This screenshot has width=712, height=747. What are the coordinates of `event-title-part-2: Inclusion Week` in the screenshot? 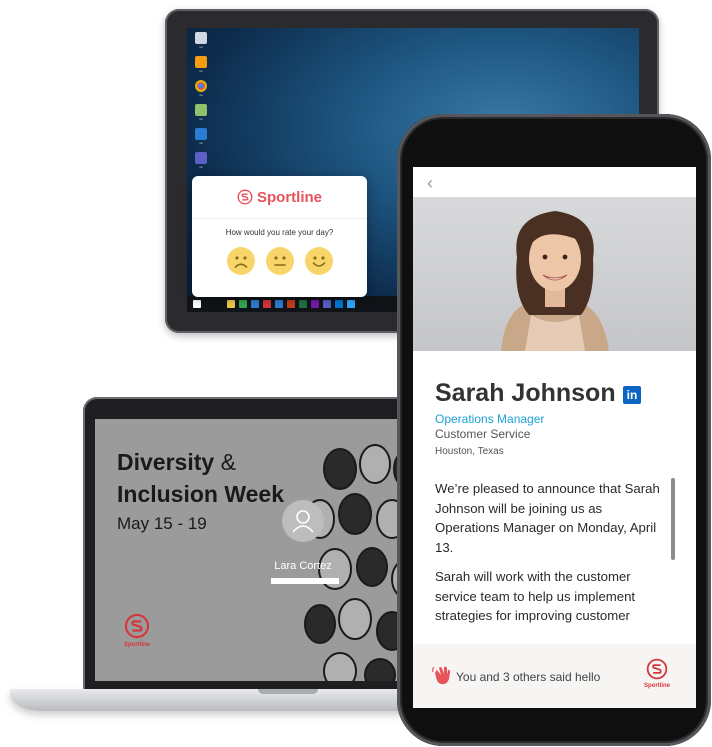 It's located at (201, 494).